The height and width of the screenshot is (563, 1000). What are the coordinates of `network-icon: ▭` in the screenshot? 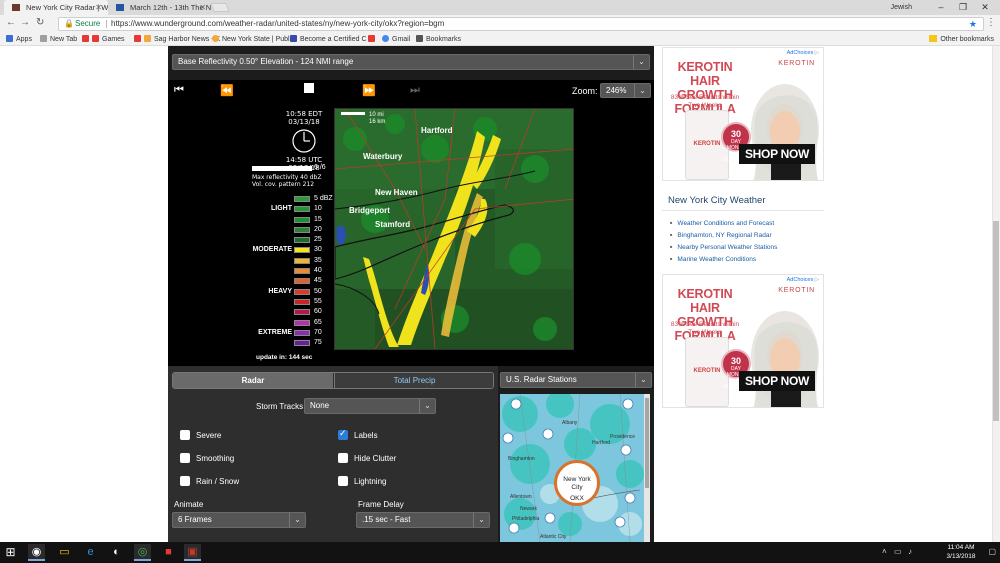 It's located at (898, 551).